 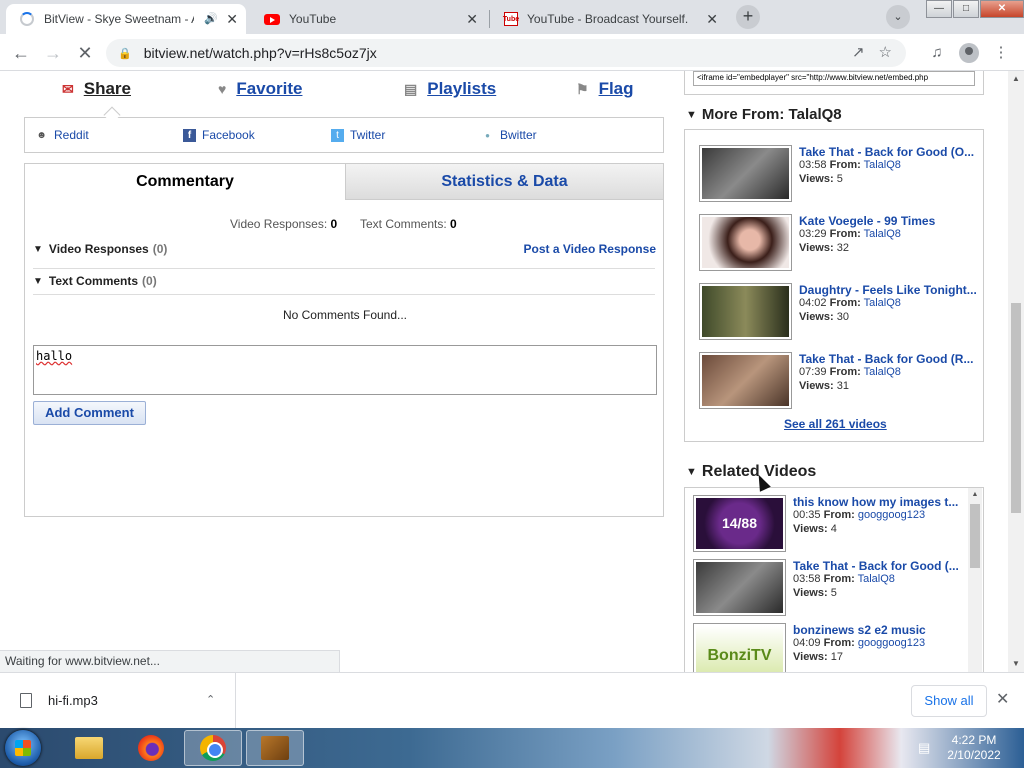 I want to click on profile-button, so click(x=969, y=53).